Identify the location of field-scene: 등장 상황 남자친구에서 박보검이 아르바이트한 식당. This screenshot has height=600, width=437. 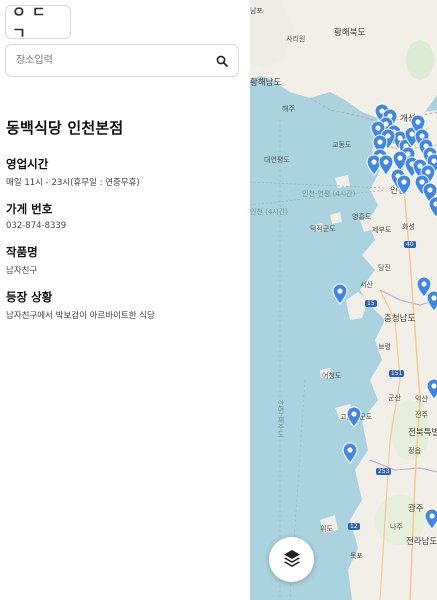
(124, 305).